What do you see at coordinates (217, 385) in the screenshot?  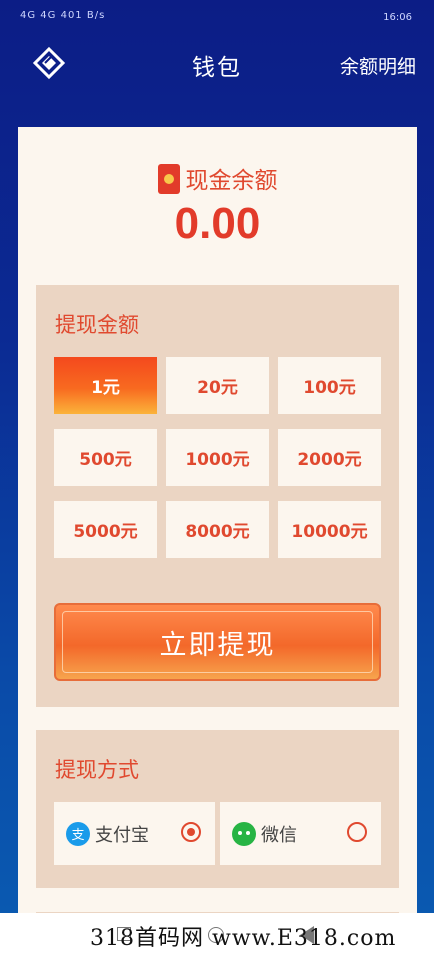 I see `amount-option: 20元` at bounding box center [217, 385].